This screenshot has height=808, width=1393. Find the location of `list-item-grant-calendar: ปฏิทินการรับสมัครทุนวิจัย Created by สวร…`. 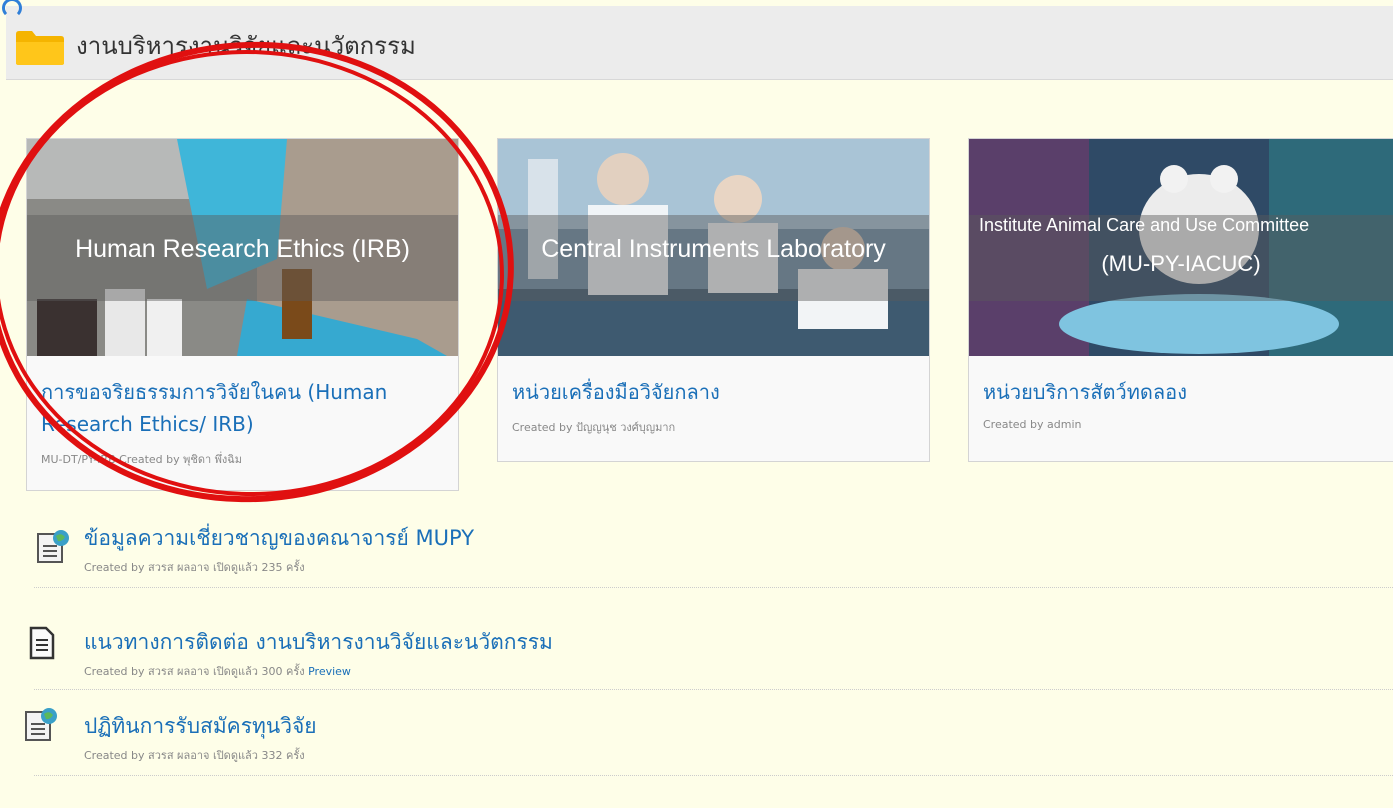

list-item-grant-calendar: ปฏิทินการรับสมัครทุนวิจัย Created by สวร… is located at coordinates (709, 741).